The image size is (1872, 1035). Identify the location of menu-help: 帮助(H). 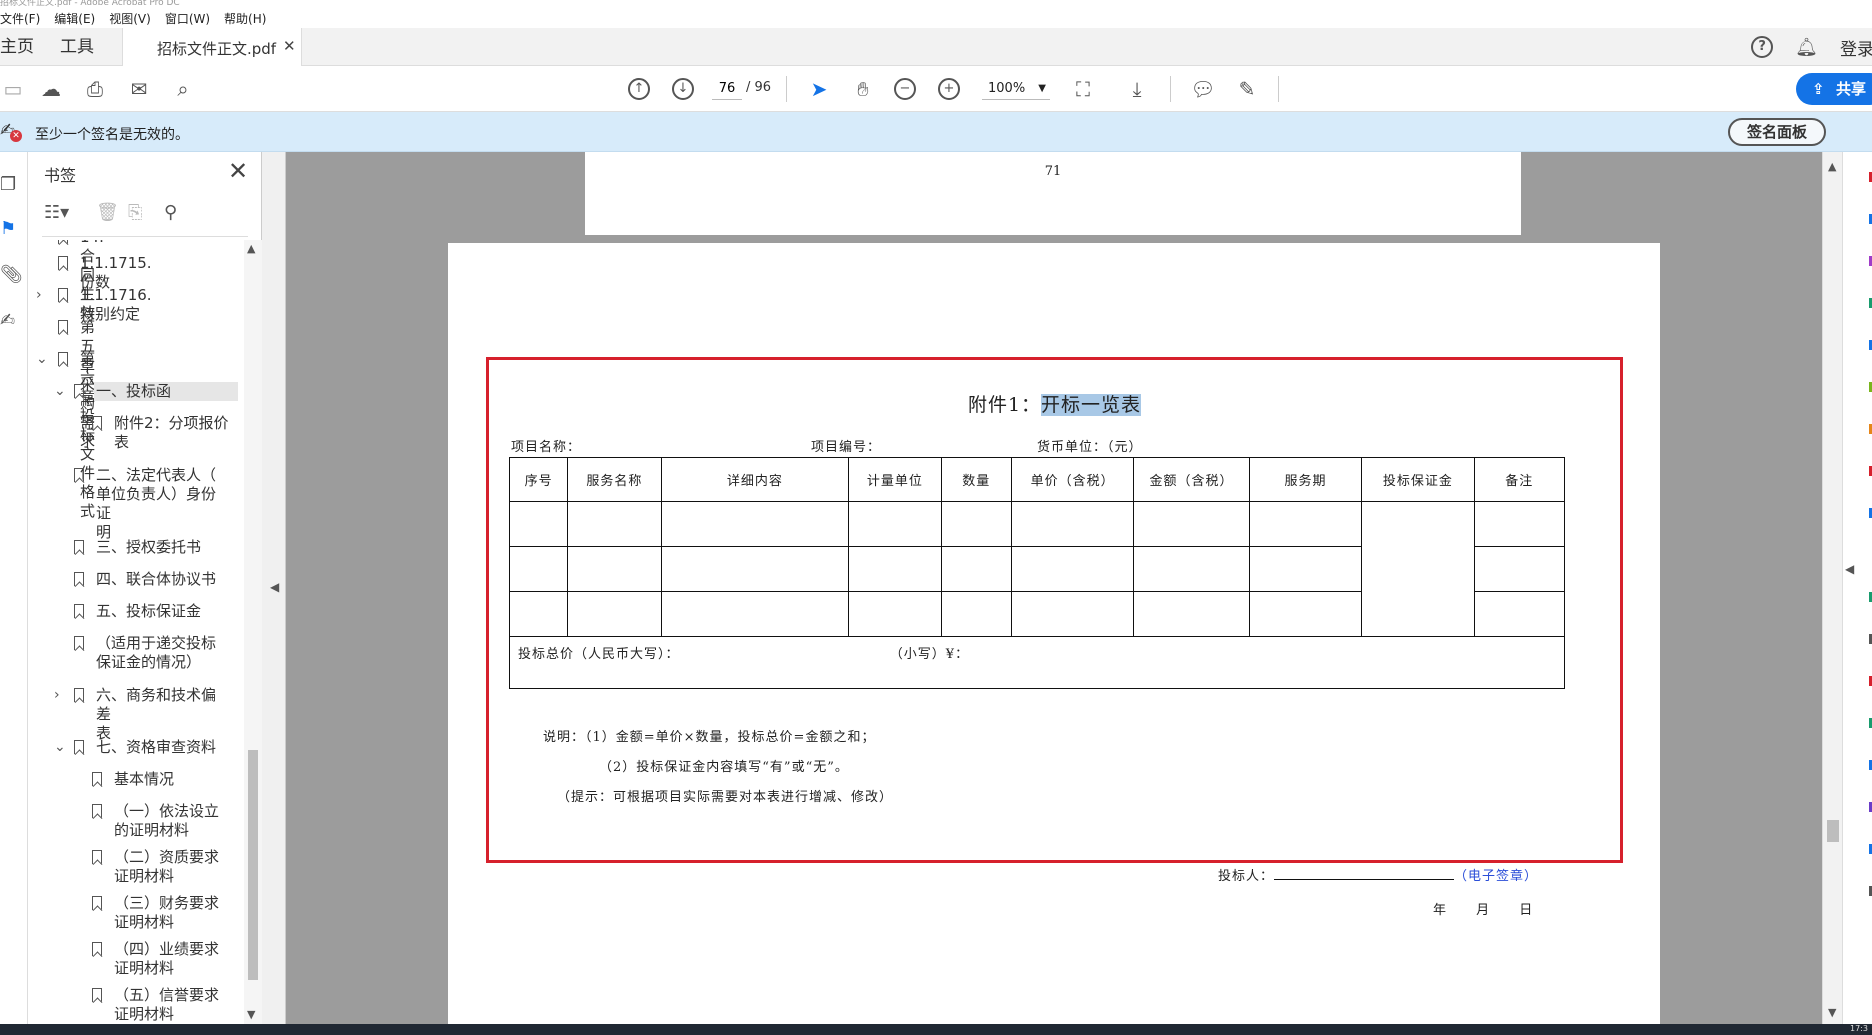
(245, 18).